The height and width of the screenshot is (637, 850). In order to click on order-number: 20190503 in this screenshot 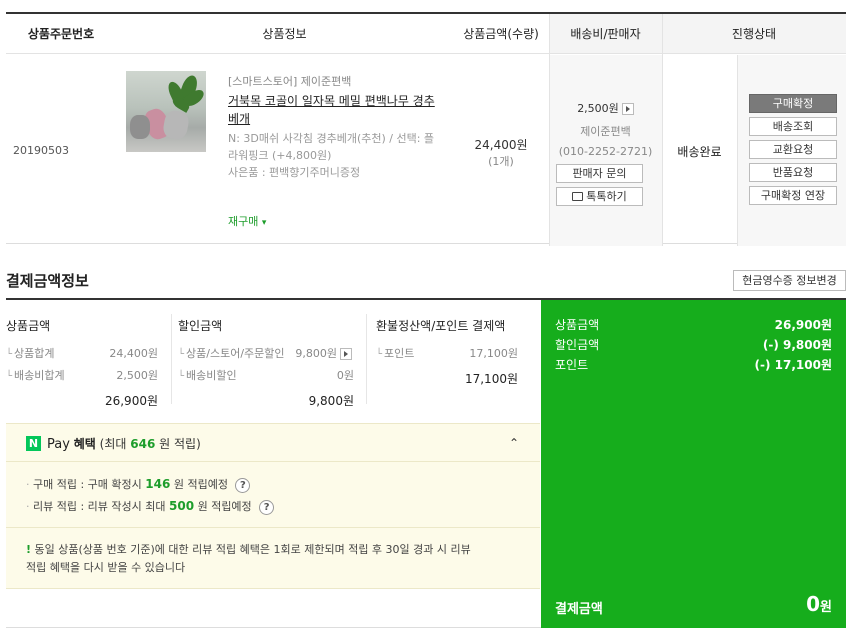, I will do `click(41, 150)`.